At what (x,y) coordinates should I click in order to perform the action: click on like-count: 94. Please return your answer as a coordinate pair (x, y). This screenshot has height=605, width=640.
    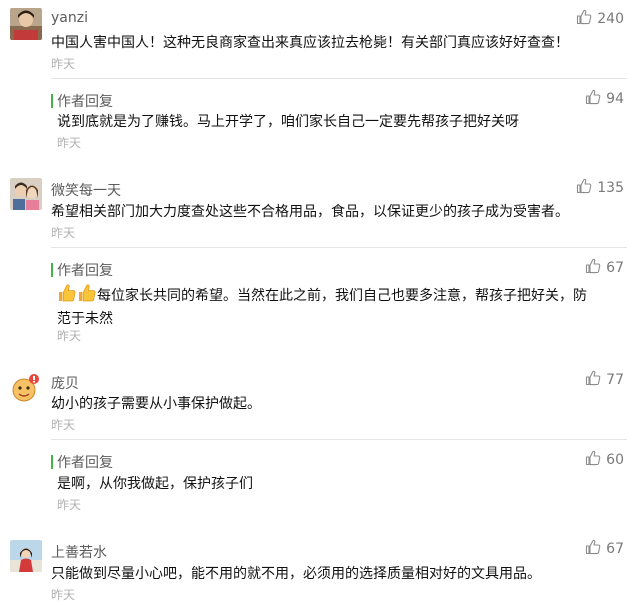
    Looking at the image, I should click on (615, 99).